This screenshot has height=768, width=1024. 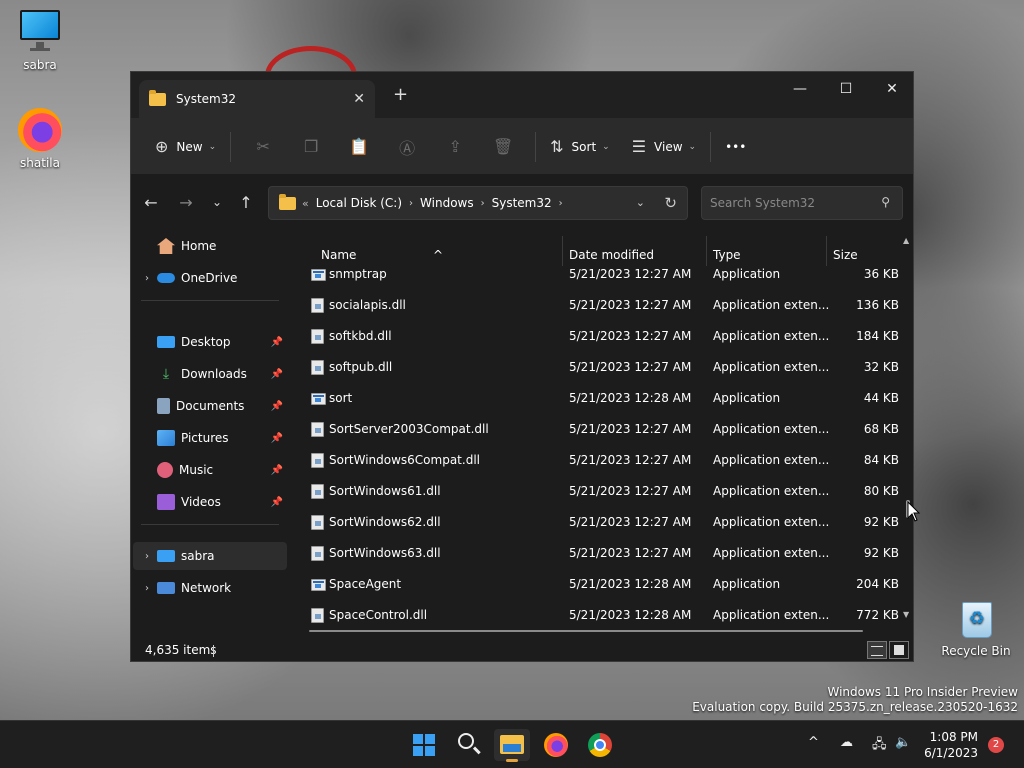 What do you see at coordinates (630, 305) in the screenshot?
I see `file-date: 5/21/2023 12:27 AM` at bounding box center [630, 305].